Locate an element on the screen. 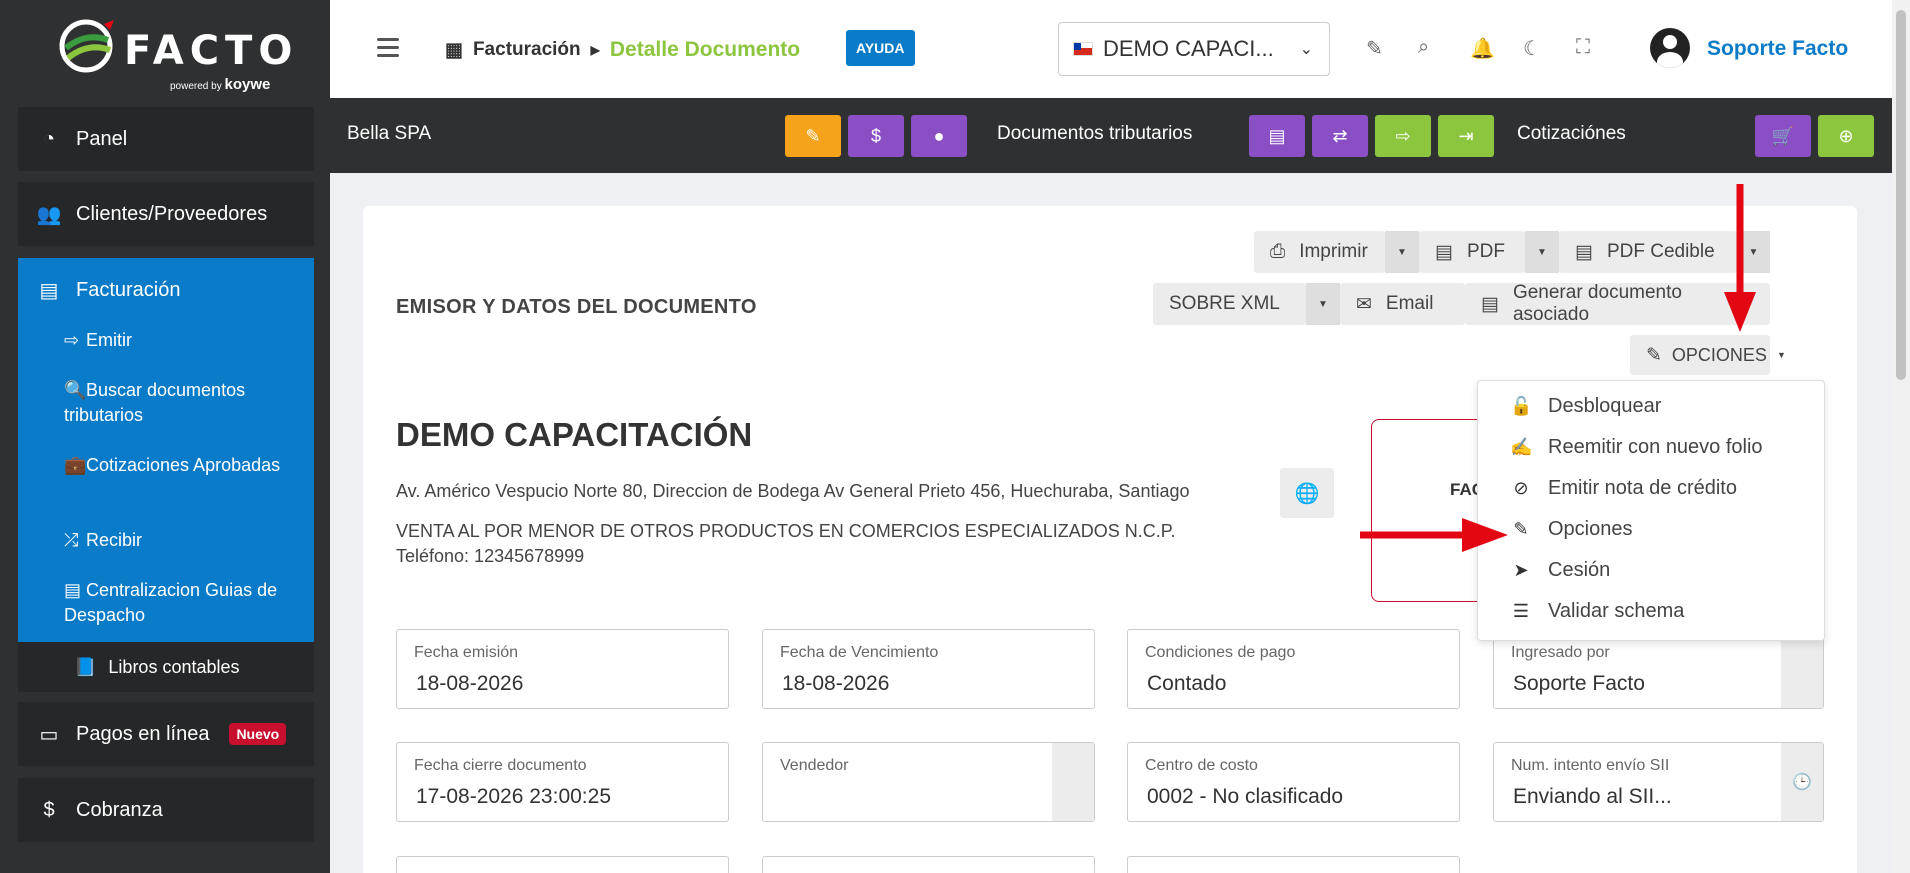 Image resolution: width=1910 pixels, height=873 pixels. sidebar-item-cobranza: $ Cobranza is located at coordinates (166, 810).